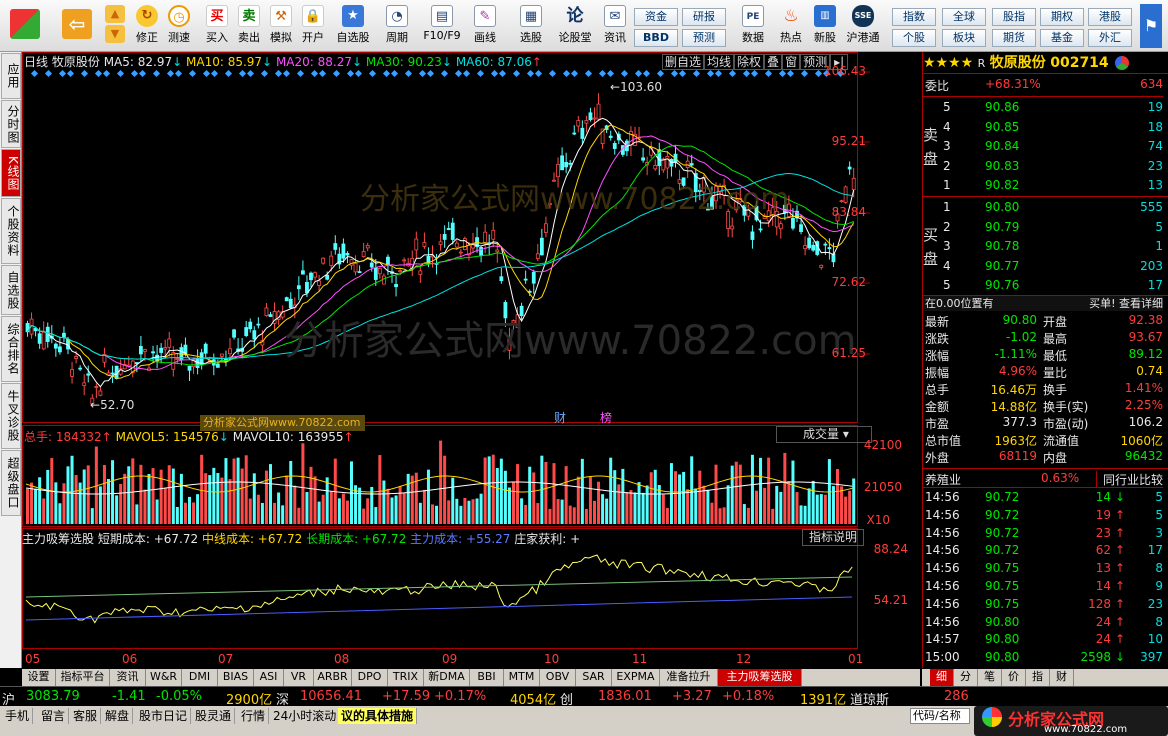 This screenshot has width=1168, height=736. I want to click on status-link: 客服, so click(86, 716).